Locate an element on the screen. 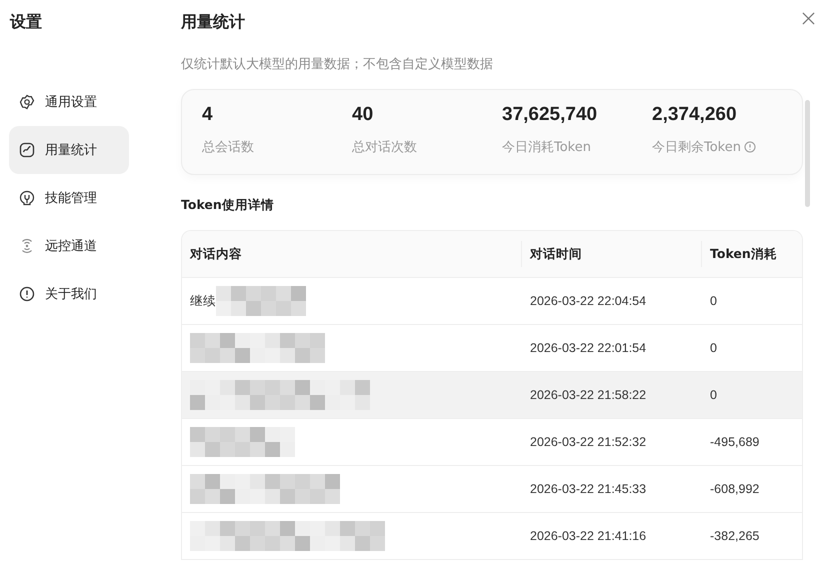 The height and width of the screenshot is (573, 834). stat-label: 总会话数 is located at coordinates (228, 147).